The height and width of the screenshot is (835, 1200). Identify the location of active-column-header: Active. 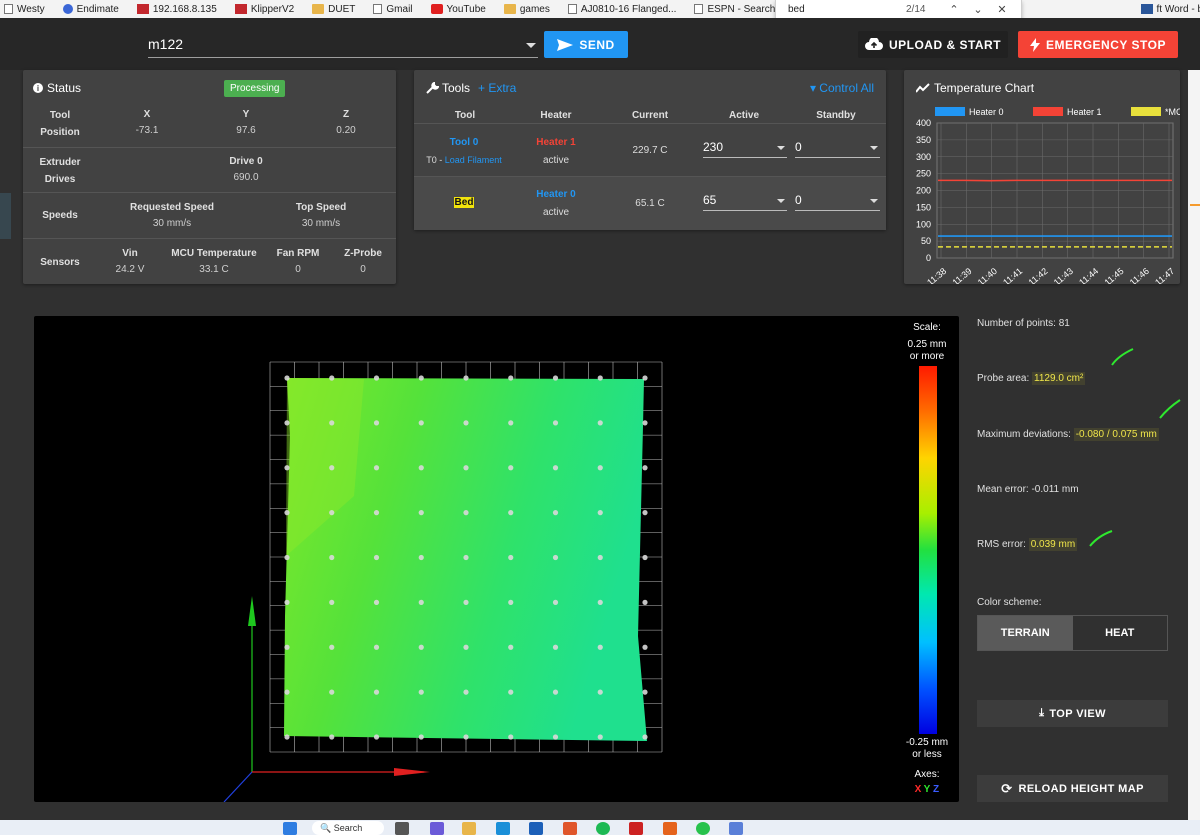
(743, 115).